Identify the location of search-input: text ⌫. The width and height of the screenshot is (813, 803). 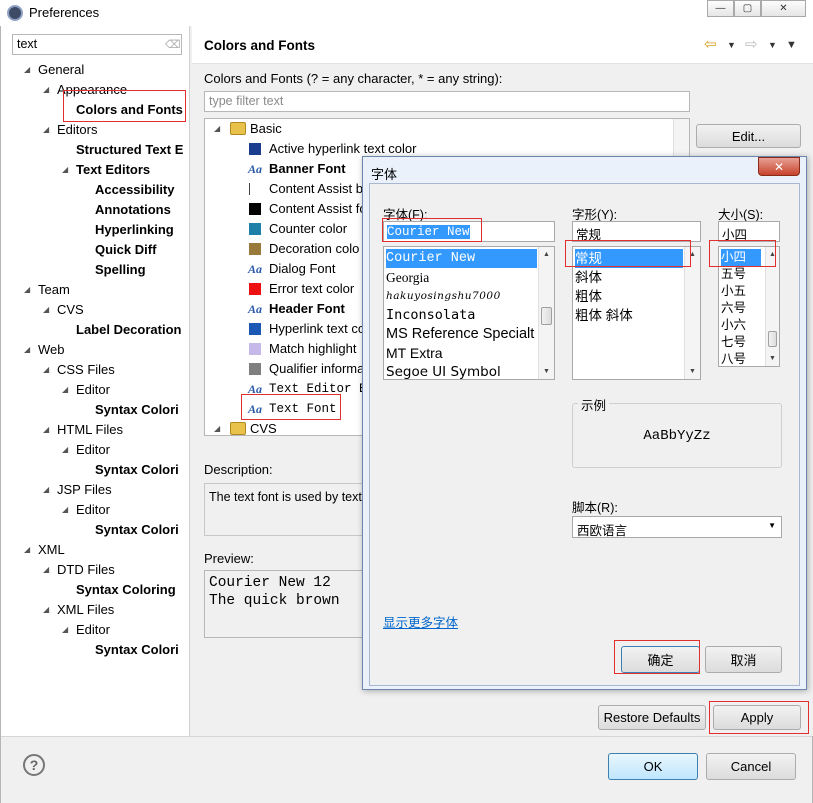
(97, 44).